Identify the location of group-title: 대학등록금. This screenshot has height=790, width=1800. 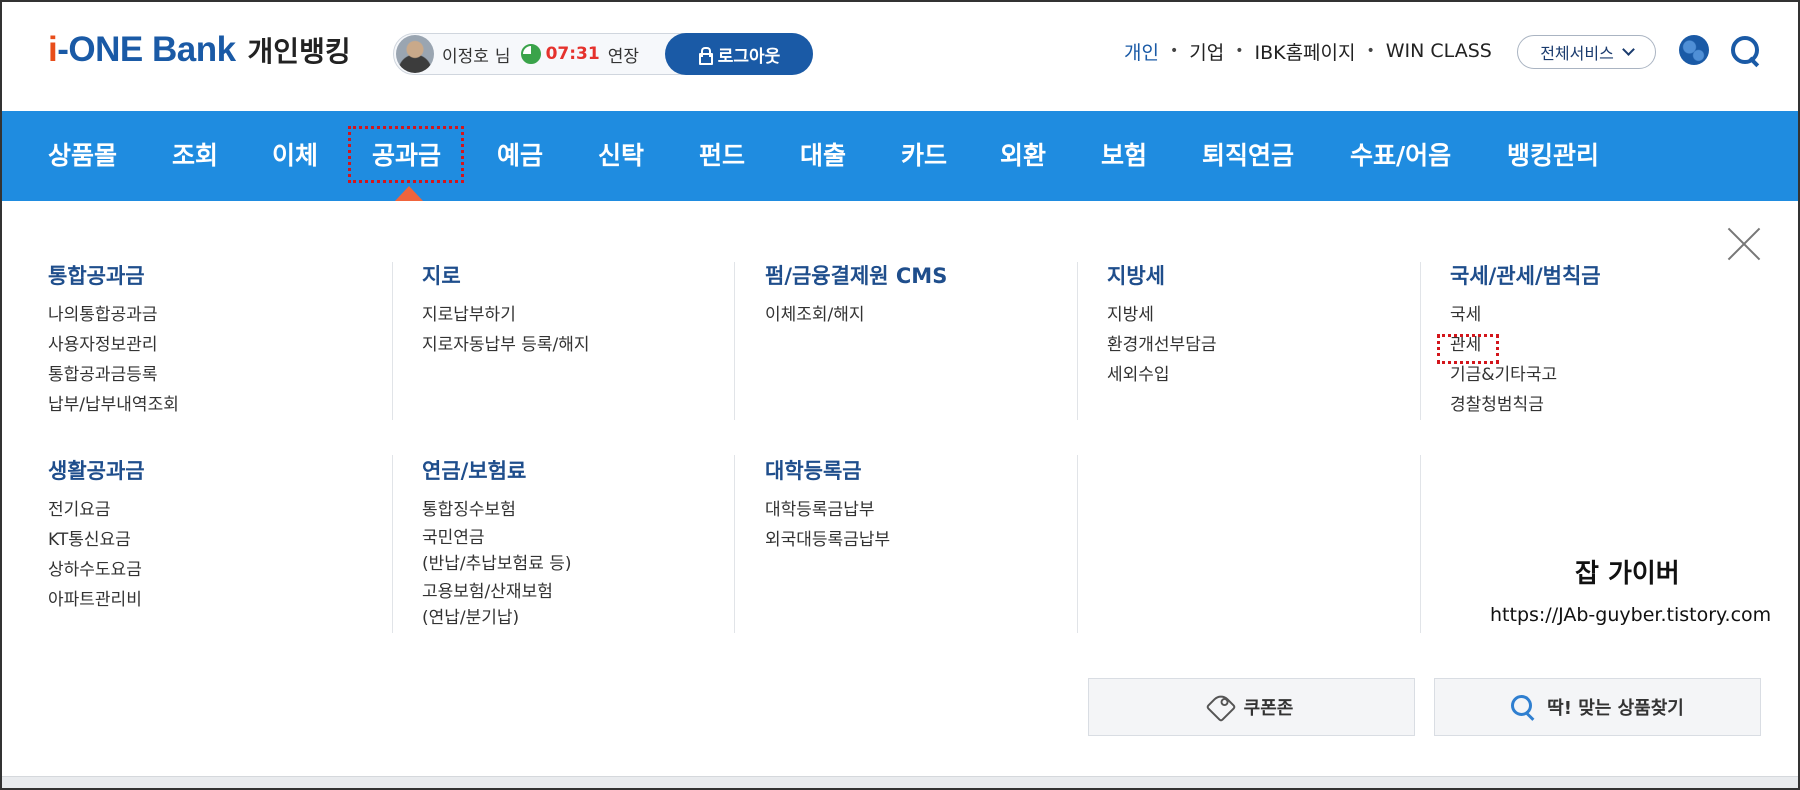
(827, 471).